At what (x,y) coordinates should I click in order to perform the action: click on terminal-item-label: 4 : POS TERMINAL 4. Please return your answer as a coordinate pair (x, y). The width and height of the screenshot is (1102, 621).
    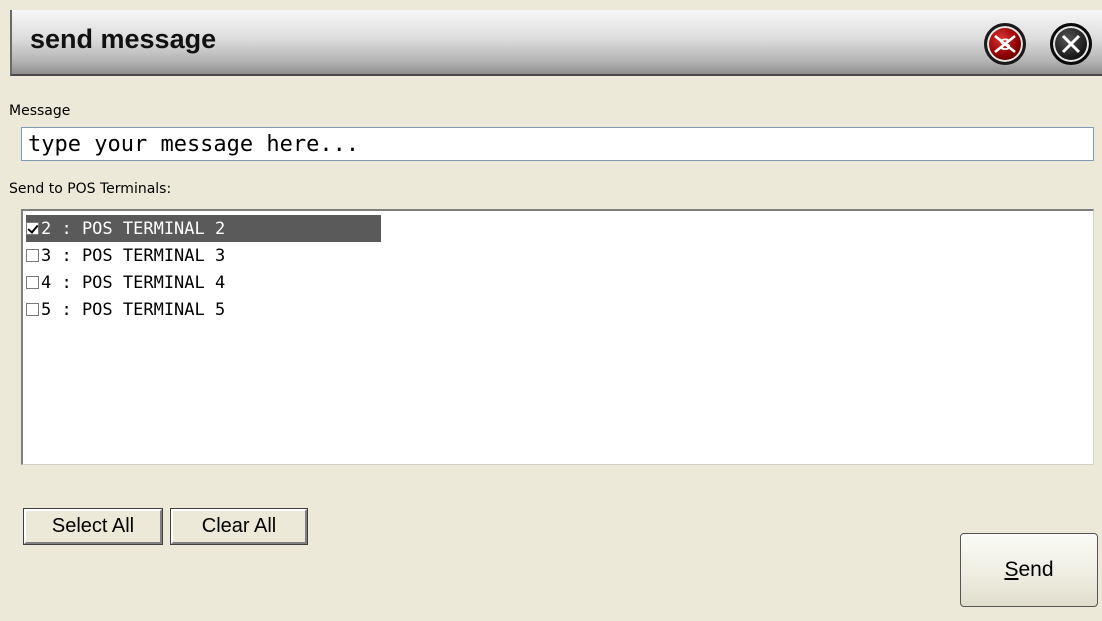
    Looking at the image, I should click on (133, 282).